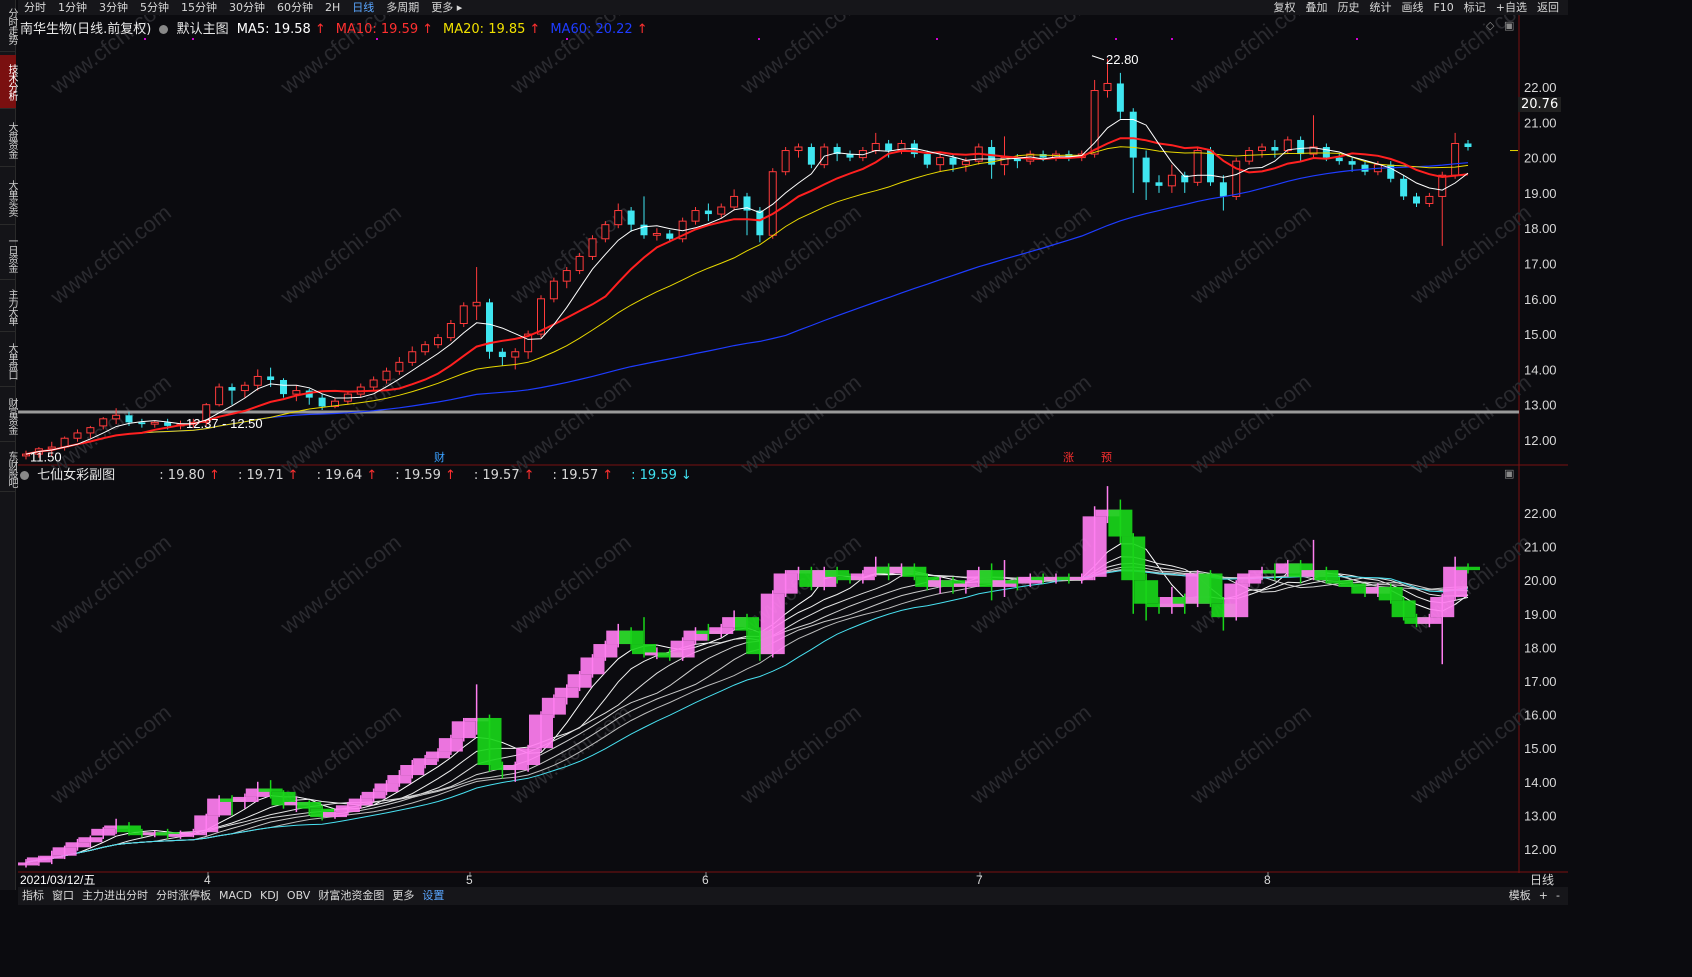  What do you see at coordinates (1548, 7) in the screenshot?
I see `tool-button: 返回` at bounding box center [1548, 7].